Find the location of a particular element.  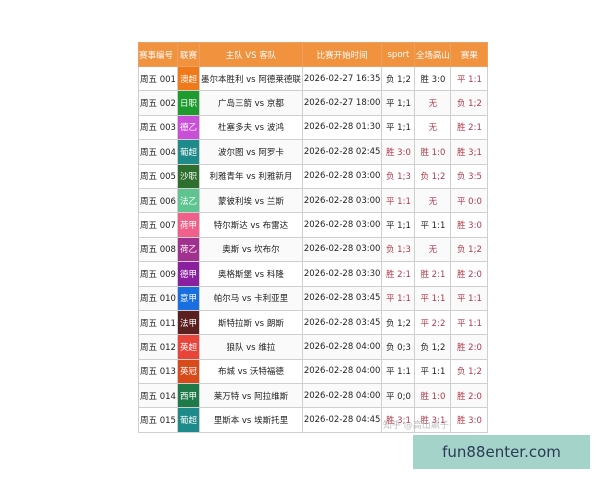

league-badge: 澳超 is located at coordinates (188, 78).